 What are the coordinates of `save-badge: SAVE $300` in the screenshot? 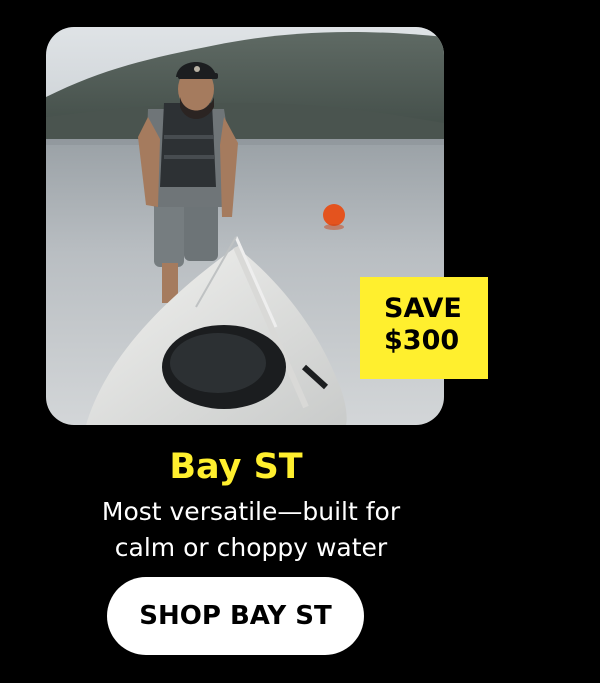 It's located at (424, 328).